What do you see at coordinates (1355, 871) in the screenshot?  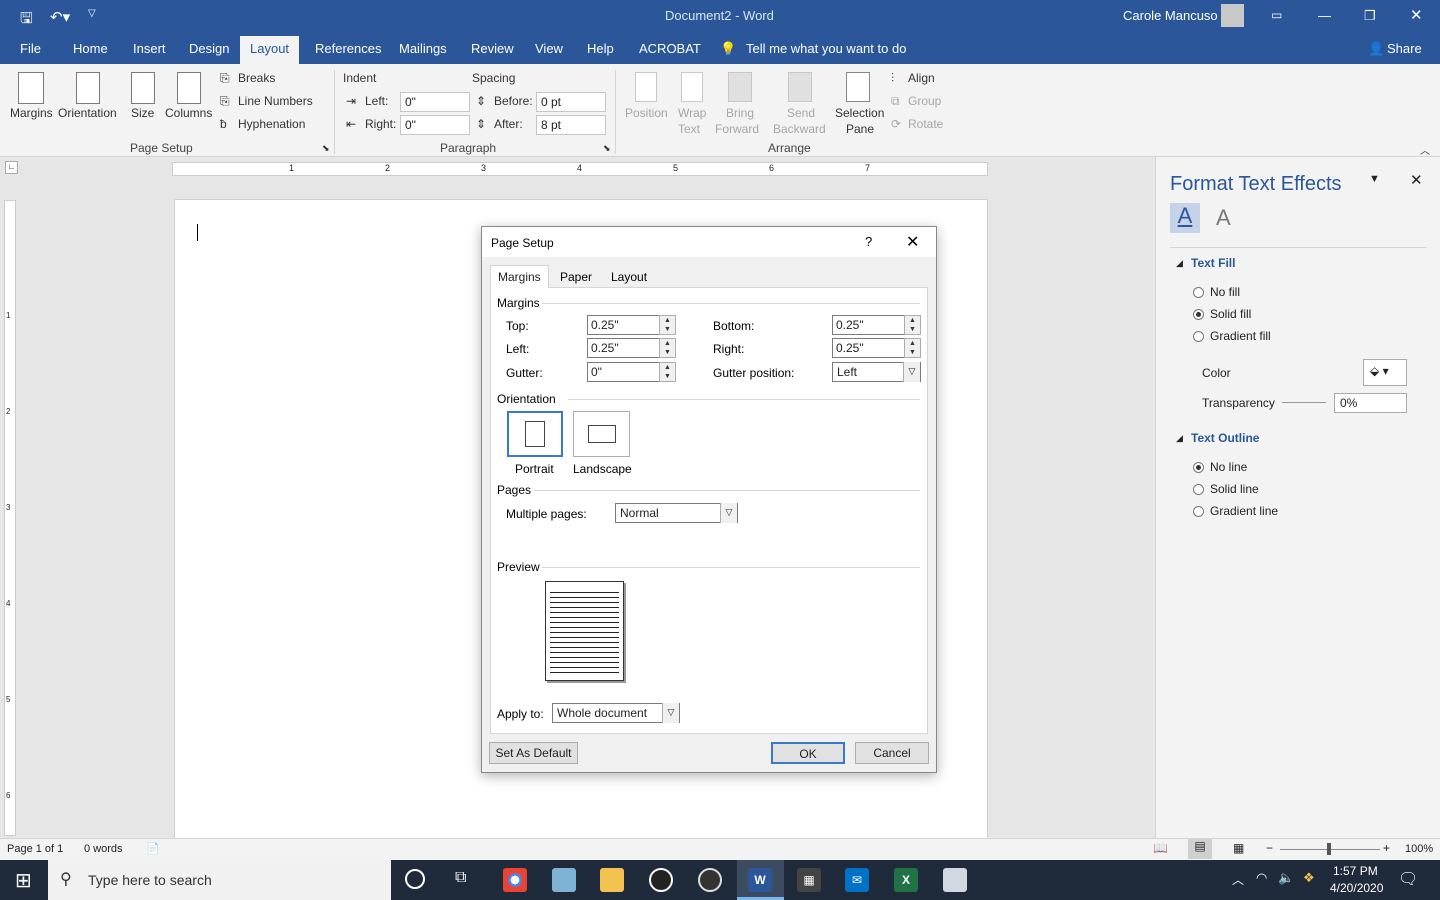 I see `clock-time: 1:57 PM` at bounding box center [1355, 871].